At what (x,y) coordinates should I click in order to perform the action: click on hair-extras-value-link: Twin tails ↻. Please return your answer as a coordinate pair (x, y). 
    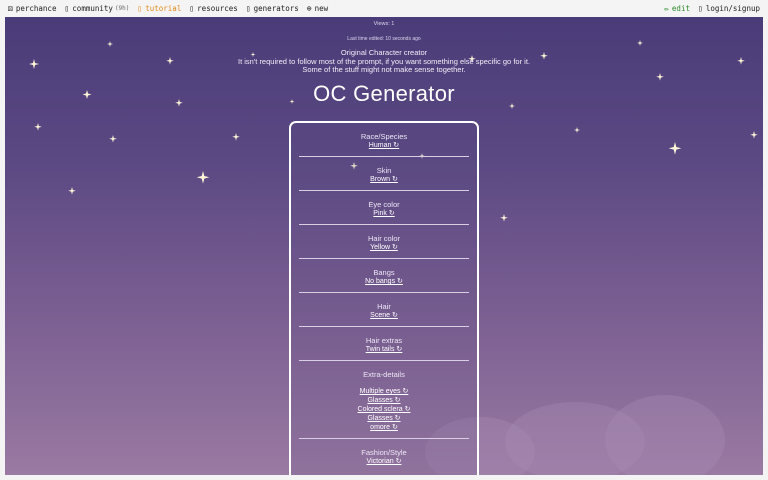
    Looking at the image, I should click on (384, 349).